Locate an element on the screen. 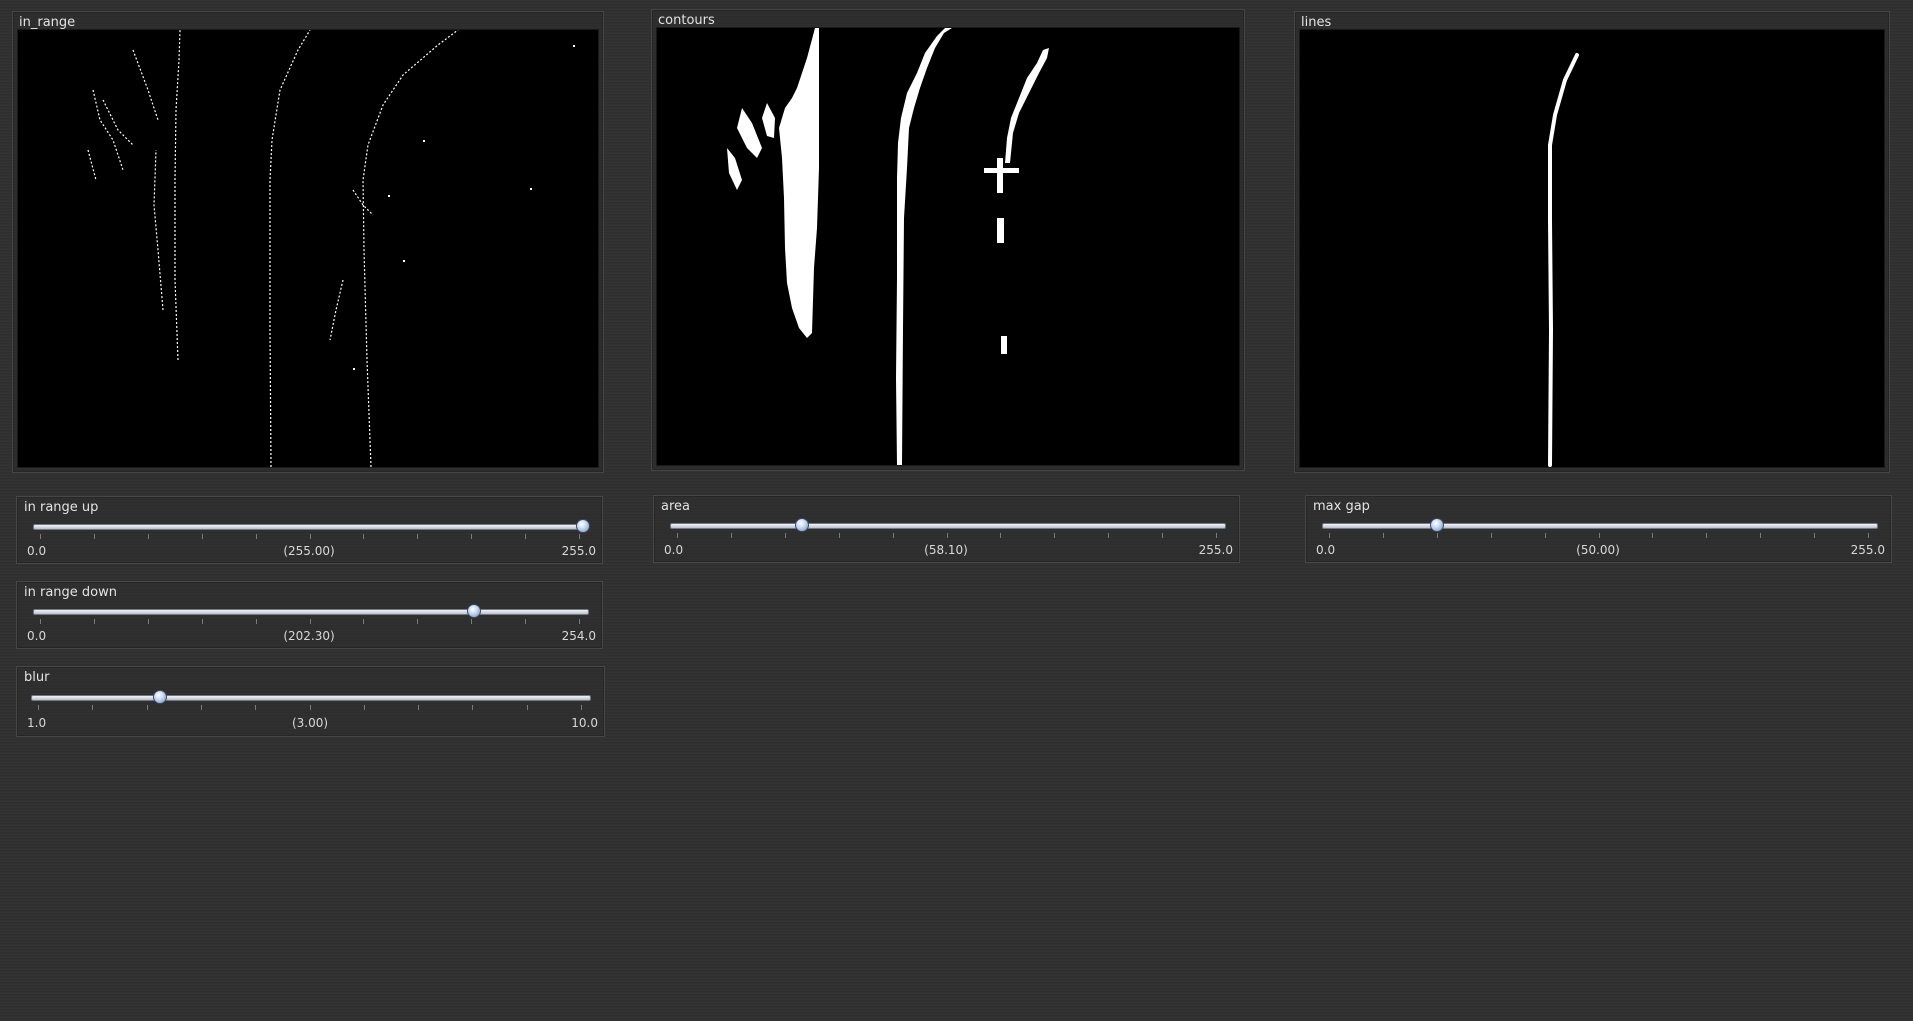 This screenshot has height=1021, width=1913. max-gap-slider-group: max gap 0.0 (50.00) 255.0 is located at coordinates (1598, 529).